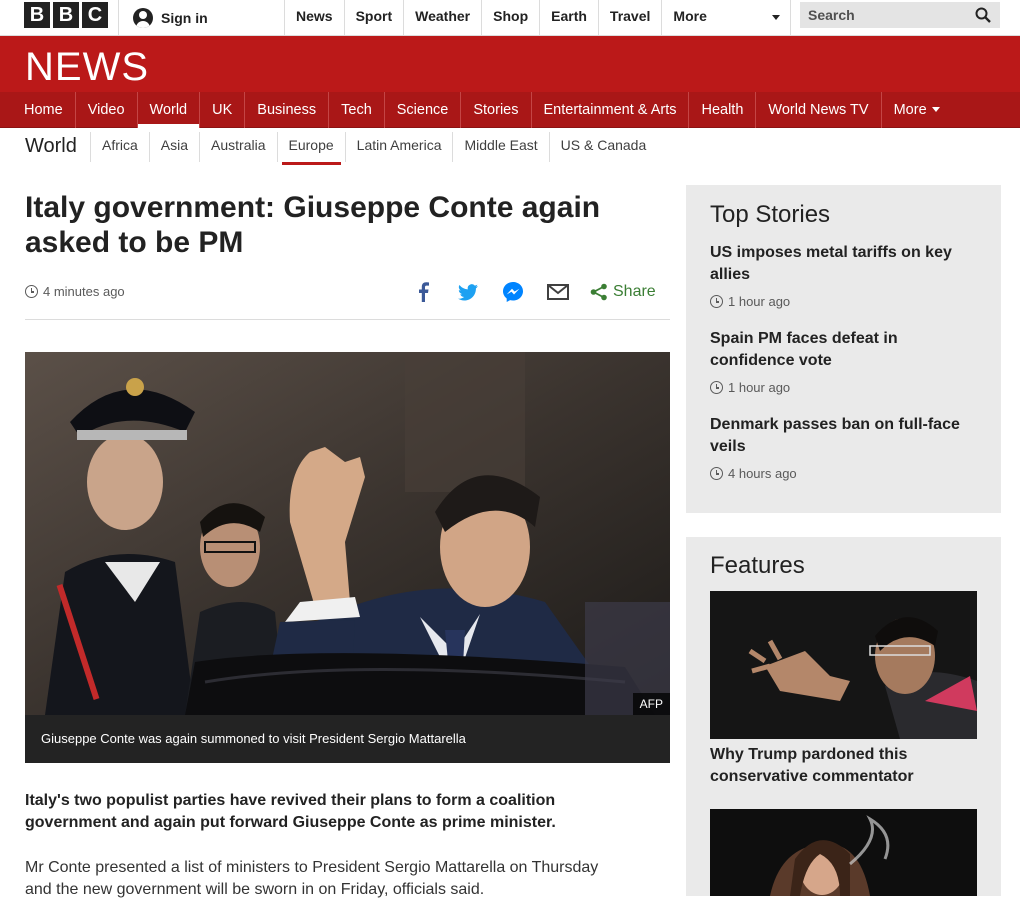 Image resolution: width=1020 pixels, height=901 pixels. What do you see at coordinates (119, 147) in the screenshot?
I see `section-nav-africa: Africa` at bounding box center [119, 147].